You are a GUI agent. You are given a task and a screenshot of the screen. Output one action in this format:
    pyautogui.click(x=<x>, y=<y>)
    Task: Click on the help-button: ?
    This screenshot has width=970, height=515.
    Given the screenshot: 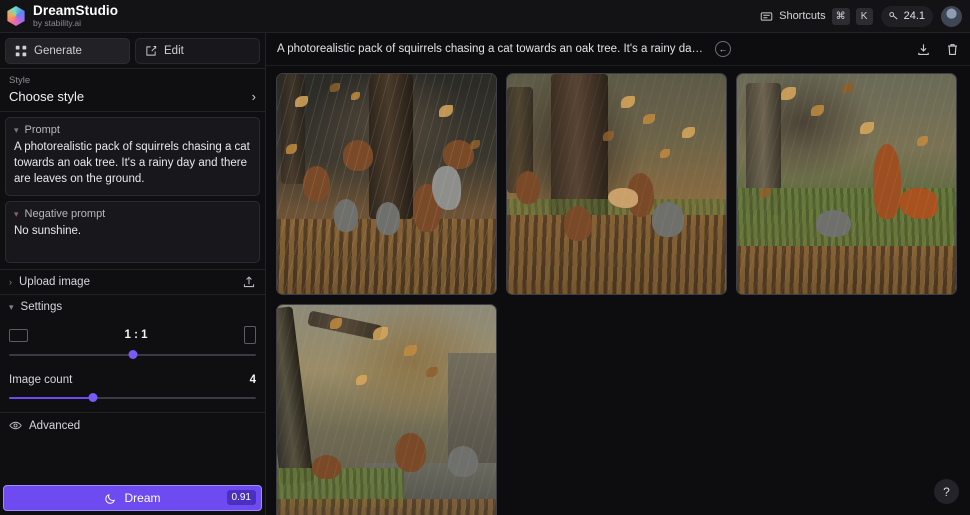 What is the action you would take?
    pyautogui.click(x=946, y=491)
    